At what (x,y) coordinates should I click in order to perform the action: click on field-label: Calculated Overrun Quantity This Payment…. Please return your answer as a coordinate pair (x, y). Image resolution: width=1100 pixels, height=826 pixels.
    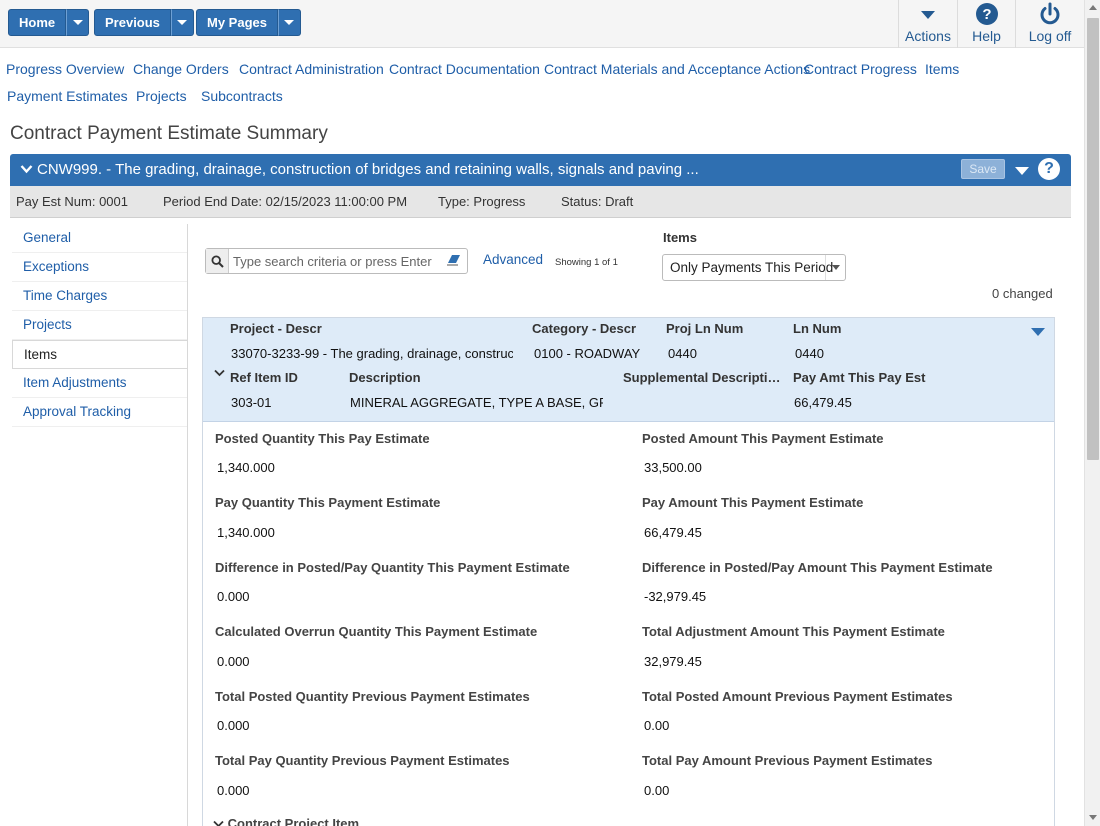
    Looking at the image, I should click on (376, 631).